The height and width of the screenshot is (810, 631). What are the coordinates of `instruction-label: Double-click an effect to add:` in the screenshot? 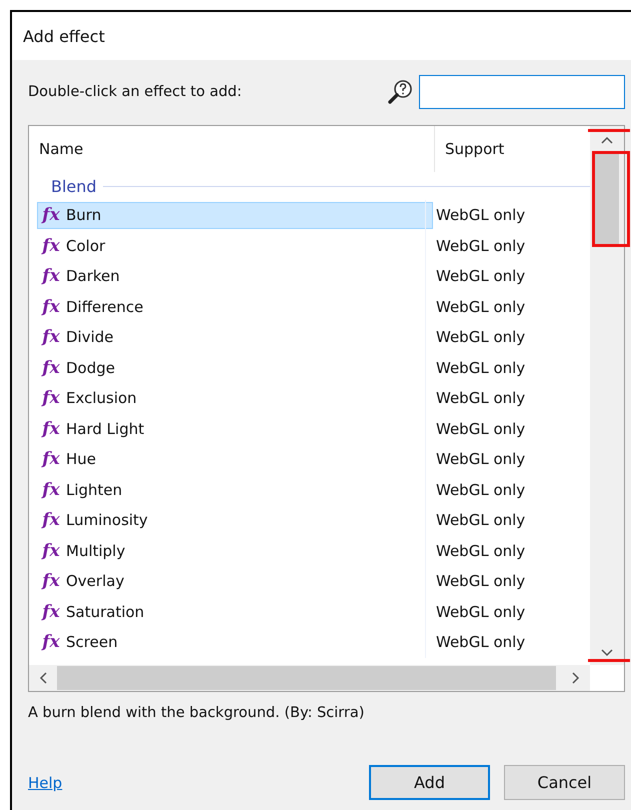 It's located at (135, 92).